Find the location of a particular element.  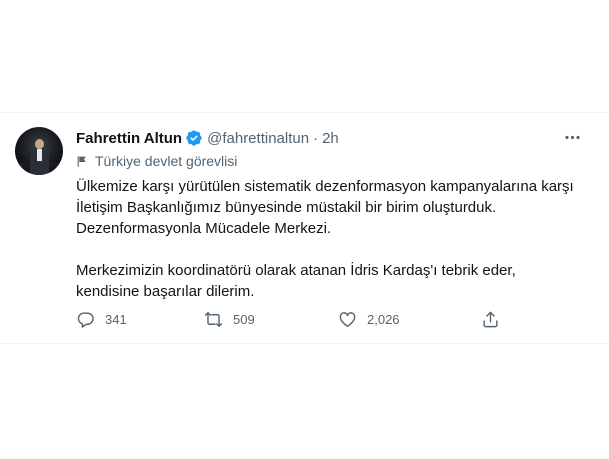

more-options-icon is located at coordinates (572, 137).